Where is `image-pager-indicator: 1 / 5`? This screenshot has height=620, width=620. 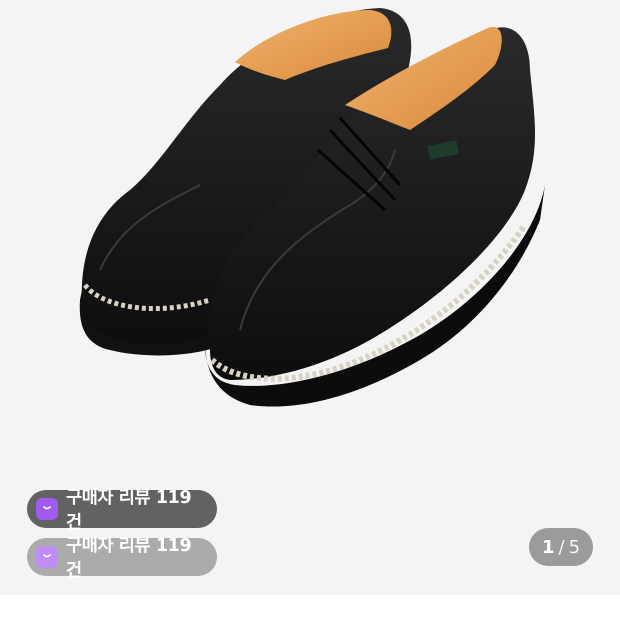
image-pager-indicator: 1 / 5 is located at coordinates (561, 547).